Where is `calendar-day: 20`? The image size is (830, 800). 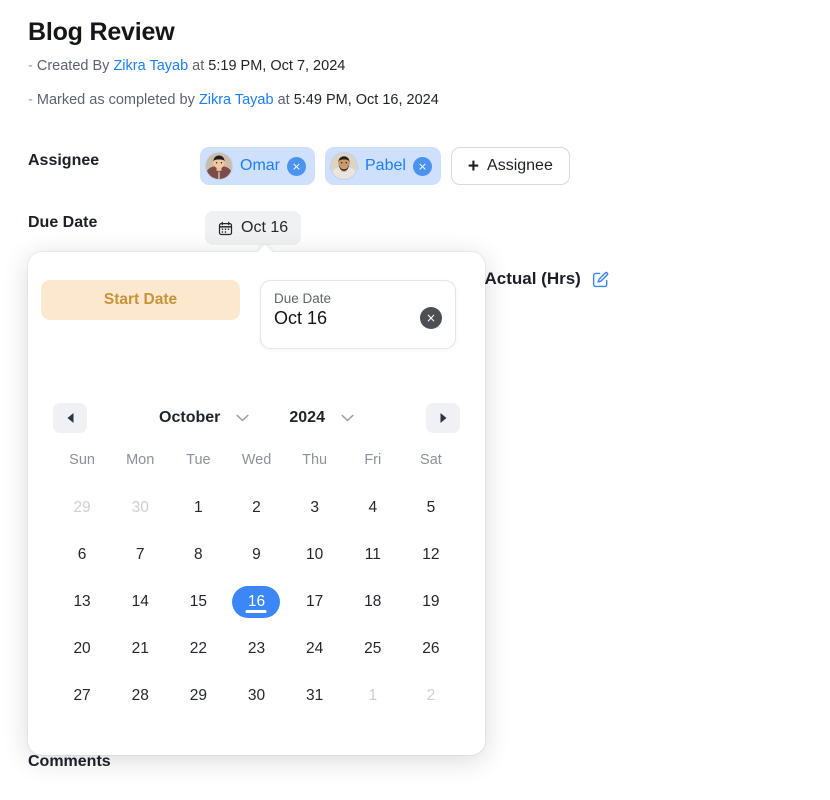 calendar-day: 20 is located at coordinates (82, 649).